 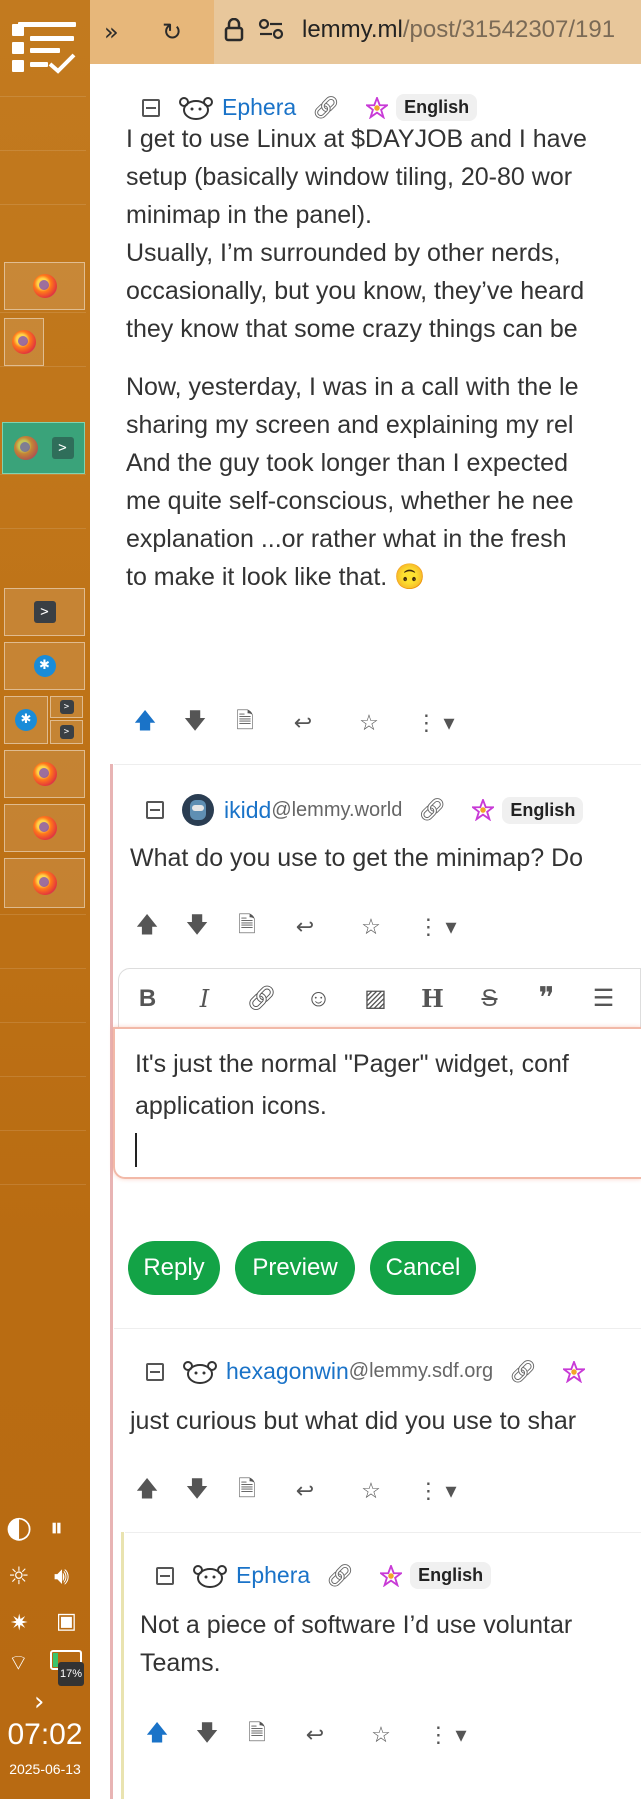 What do you see at coordinates (261, 998) in the screenshot?
I see `link-icon: 🔗︎` at bounding box center [261, 998].